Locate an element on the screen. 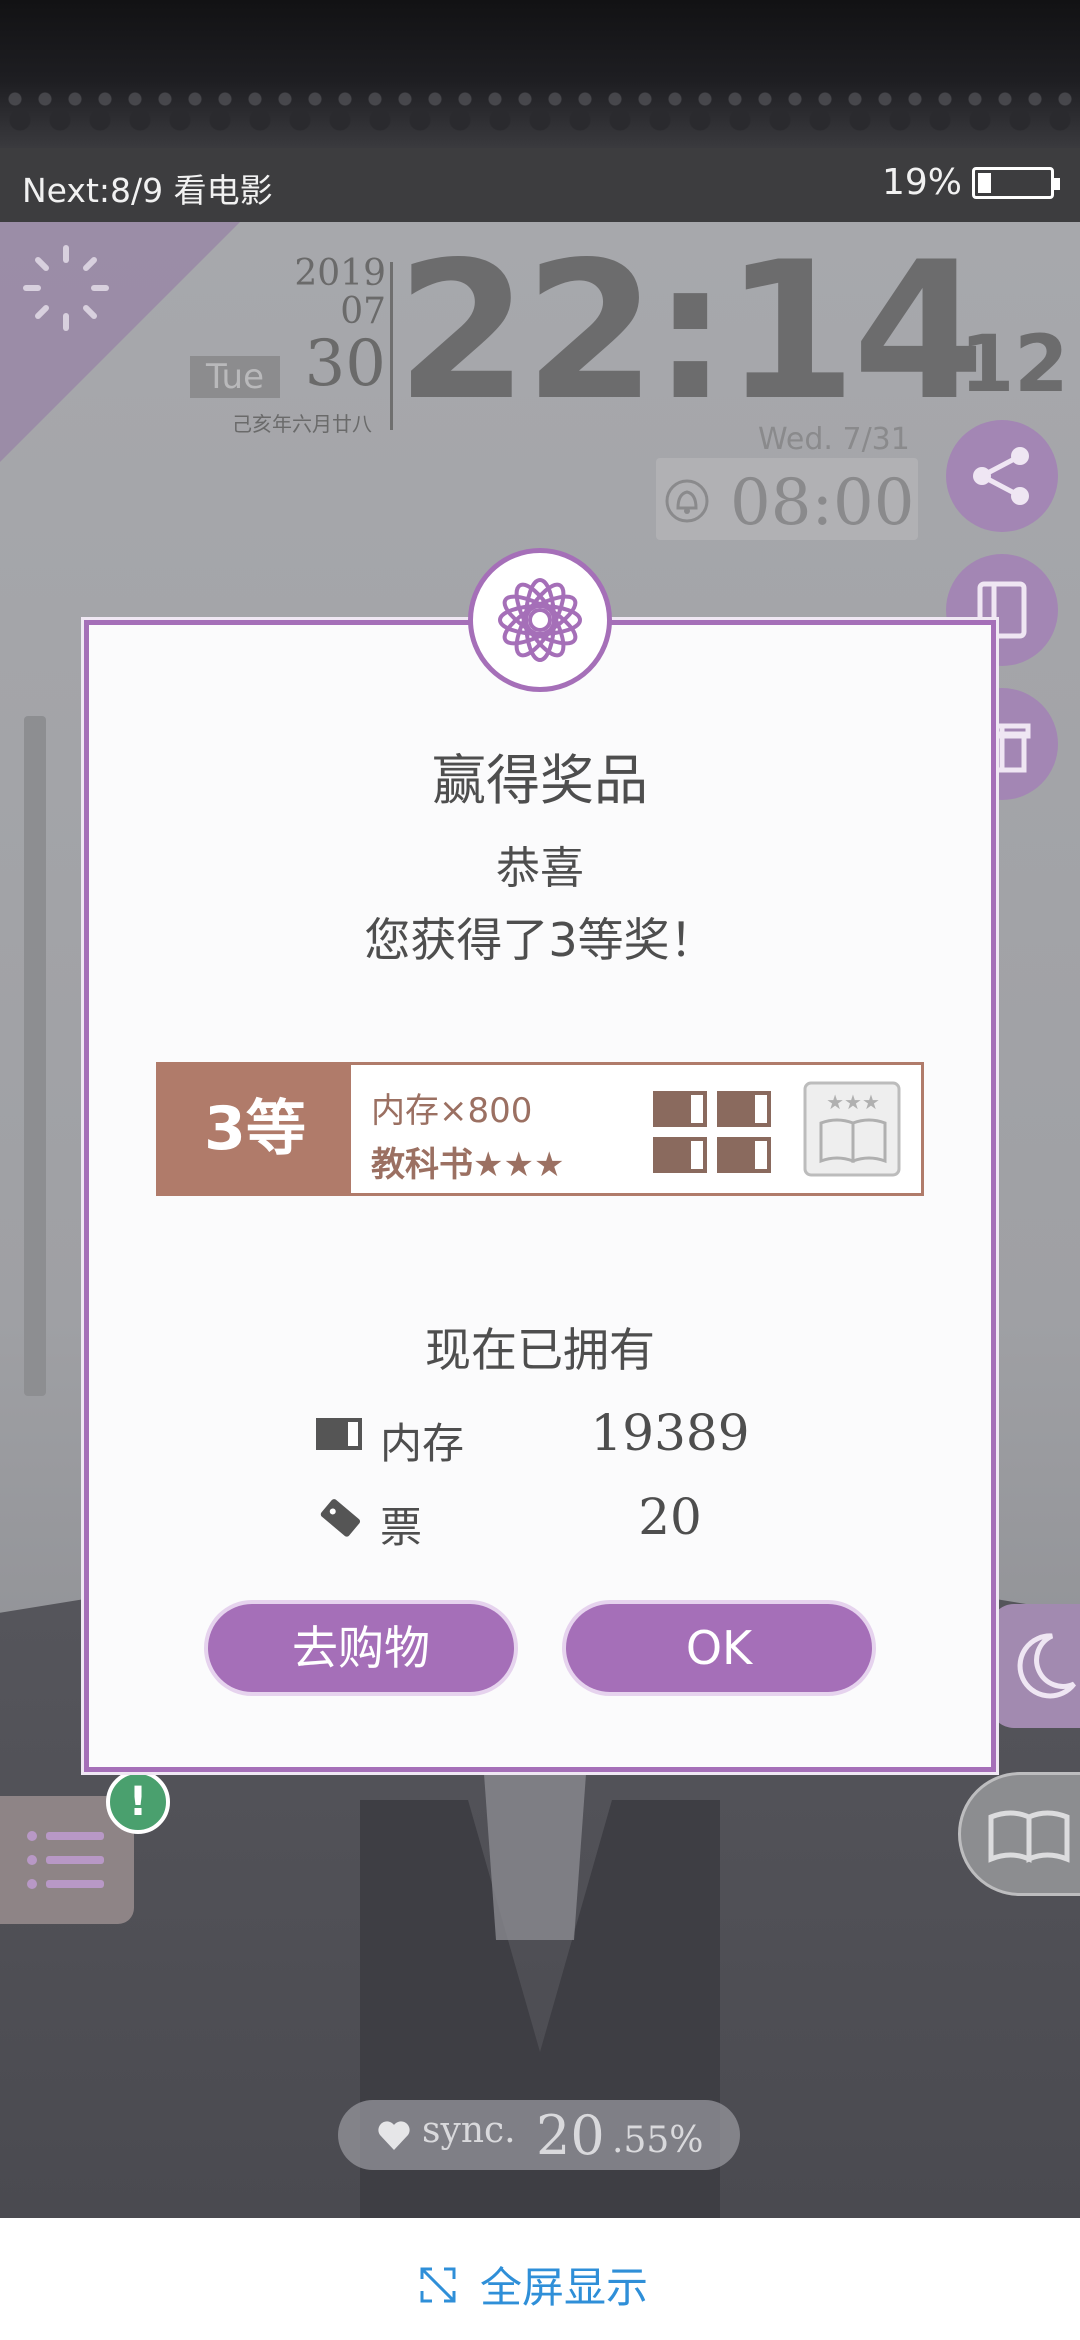 This screenshot has height=2340, width=1080. dialog-congrats: 恭喜 is located at coordinates (540, 868).